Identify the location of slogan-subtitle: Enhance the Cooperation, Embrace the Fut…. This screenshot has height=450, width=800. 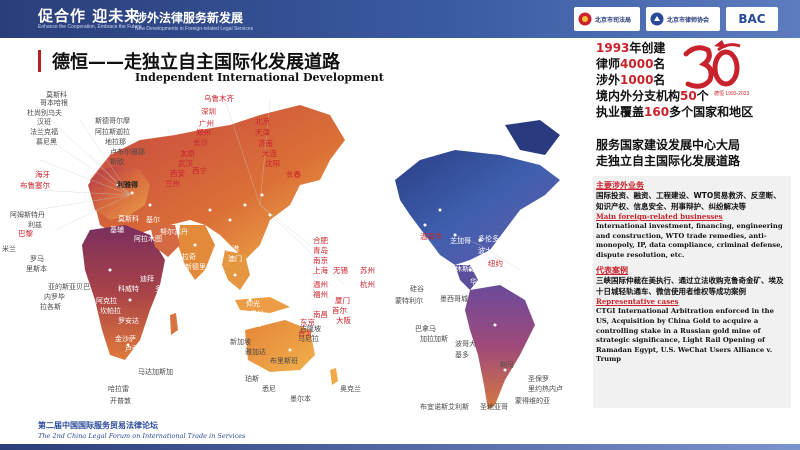
(90, 27).